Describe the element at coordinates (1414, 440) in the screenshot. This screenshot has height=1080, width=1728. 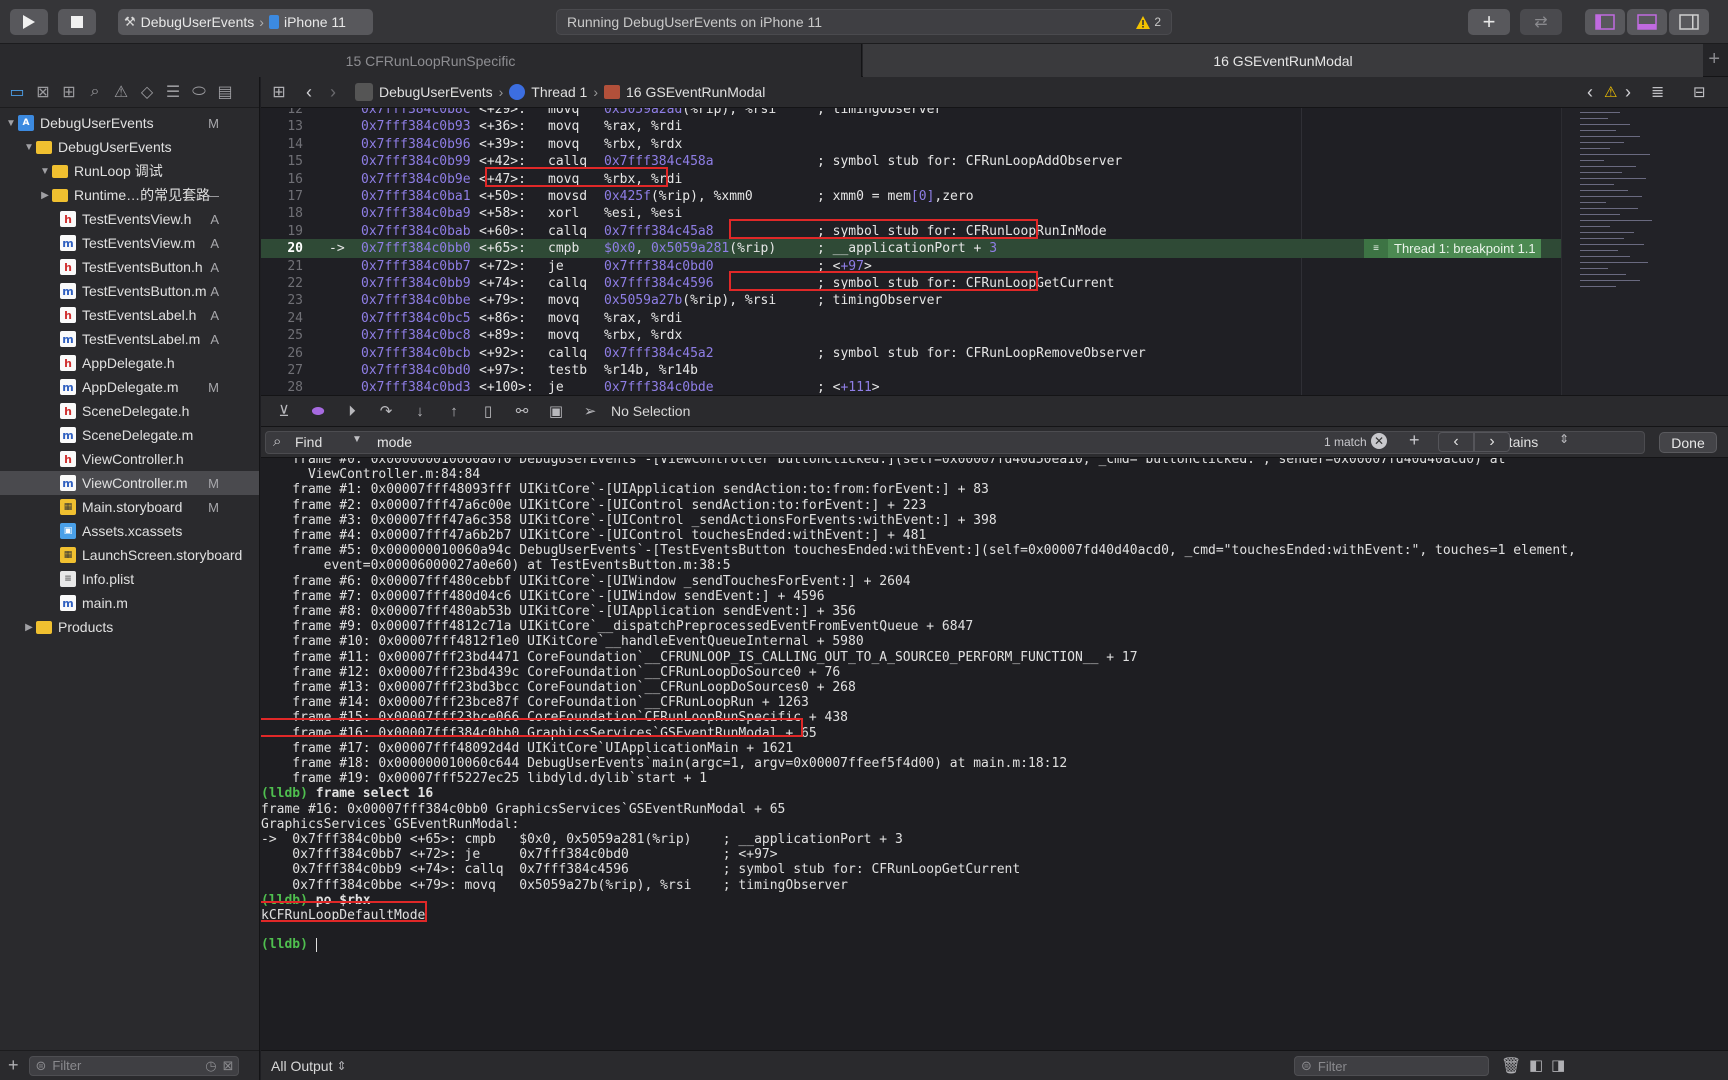
I see `add-pattern-icon: +` at that location.